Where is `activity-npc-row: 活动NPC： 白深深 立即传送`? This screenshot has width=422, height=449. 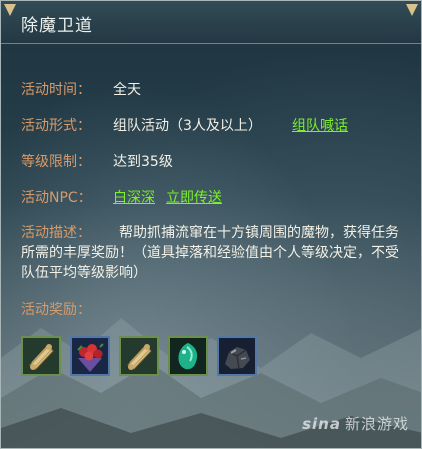 activity-npc-row: 活动NPC： 白深深 立即传送 is located at coordinates (121, 197).